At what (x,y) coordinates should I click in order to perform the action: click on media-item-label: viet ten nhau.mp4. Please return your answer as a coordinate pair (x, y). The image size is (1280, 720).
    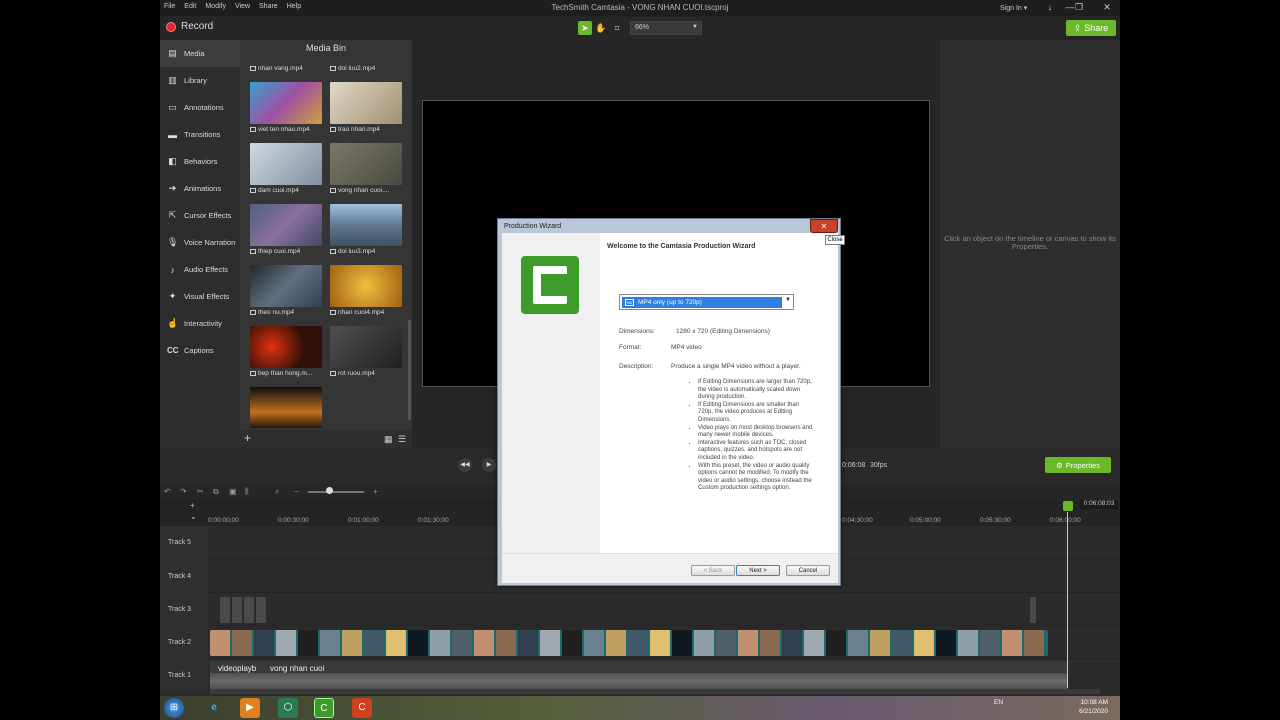
    Looking at the image, I should click on (280, 129).